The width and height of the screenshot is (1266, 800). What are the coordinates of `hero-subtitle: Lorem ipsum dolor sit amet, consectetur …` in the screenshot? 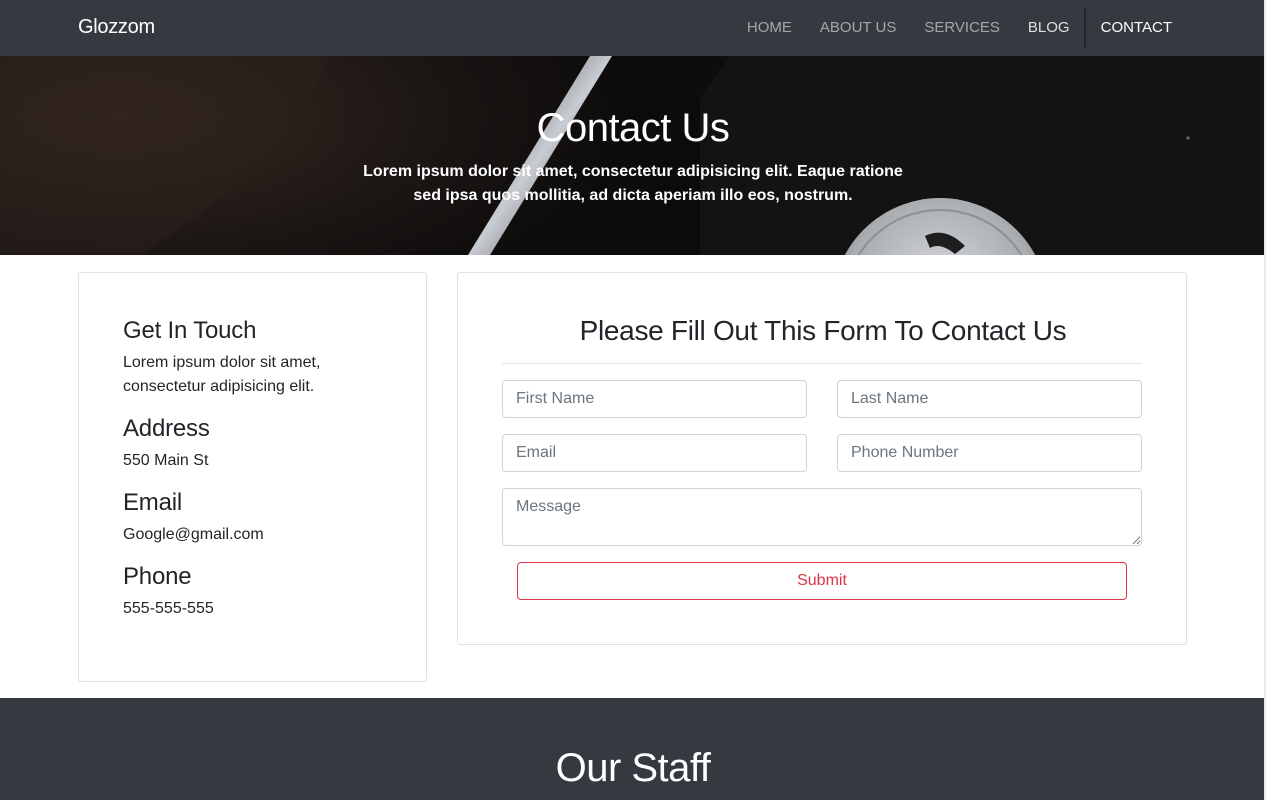 It's located at (633, 183).